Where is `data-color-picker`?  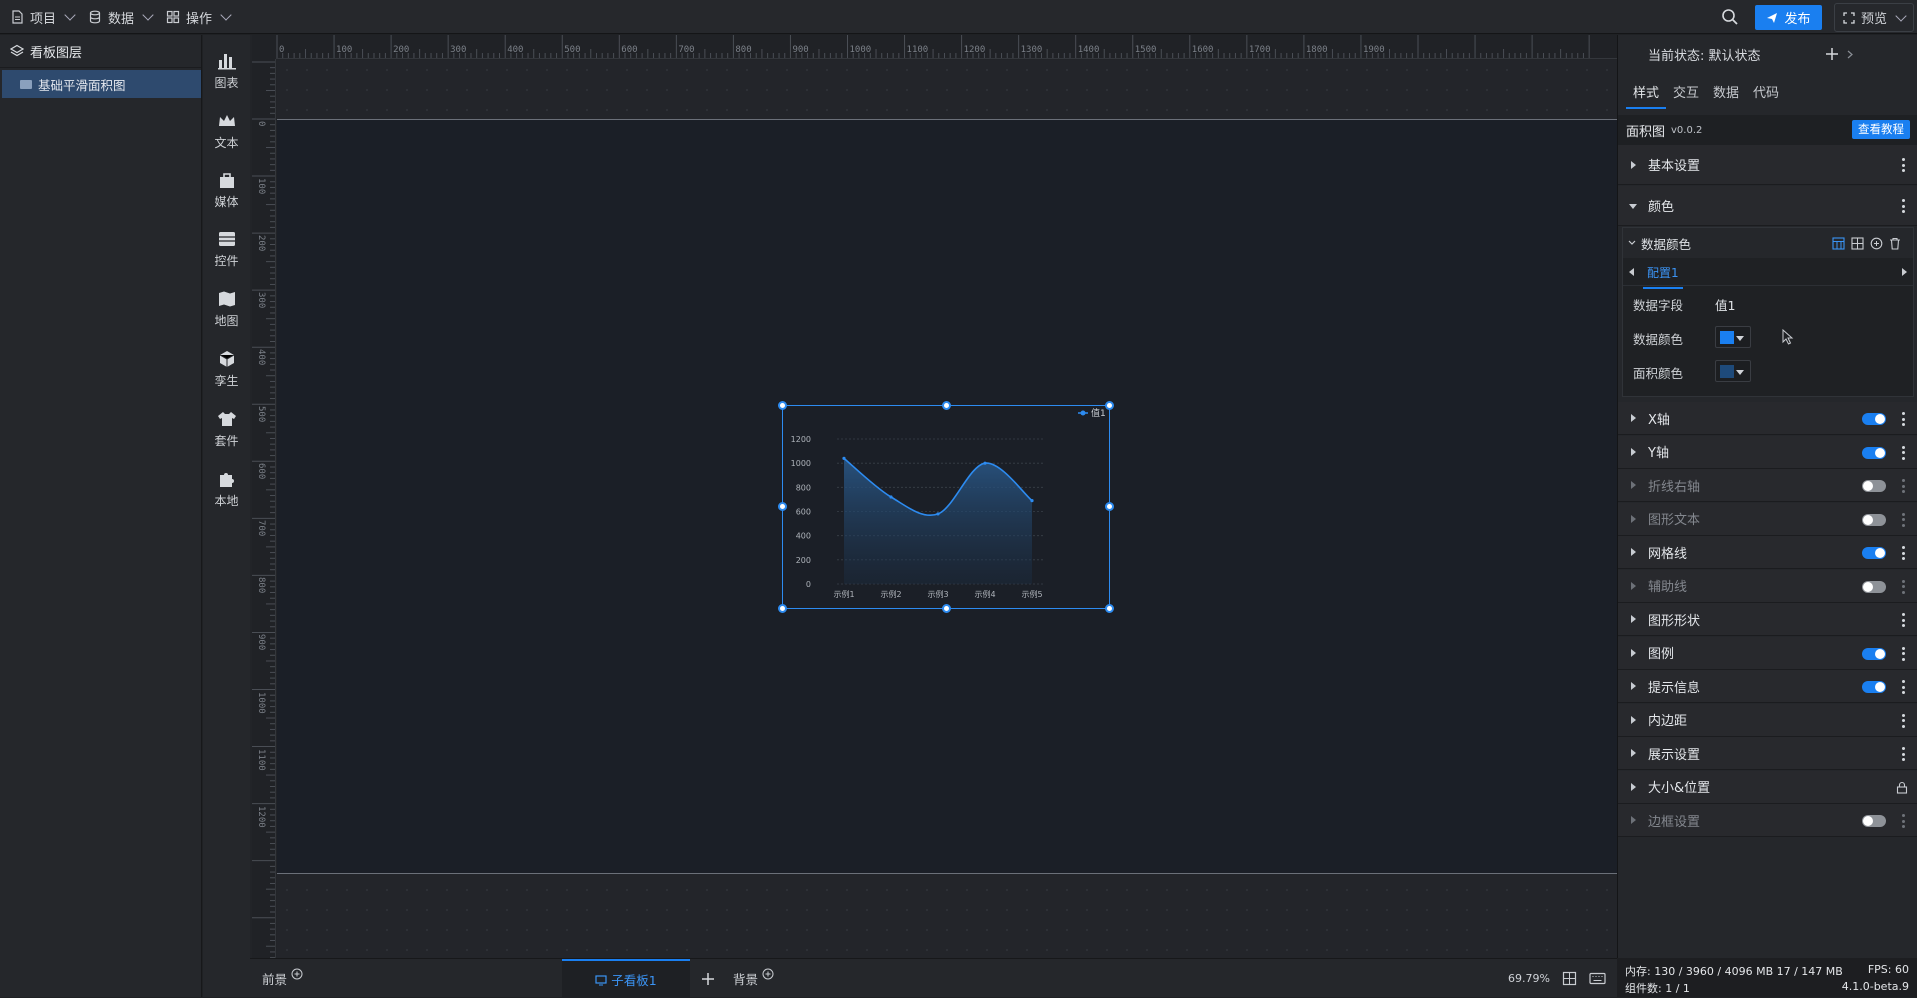 data-color-picker is located at coordinates (1733, 337).